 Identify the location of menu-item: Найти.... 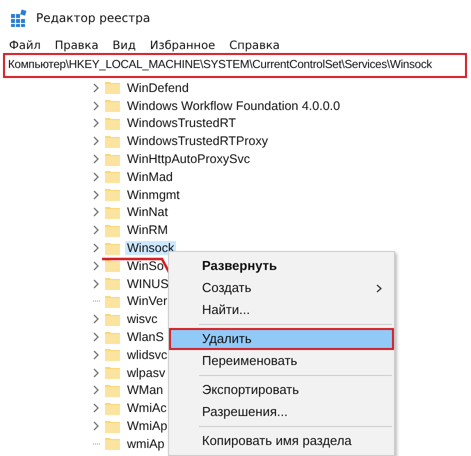
(281, 310).